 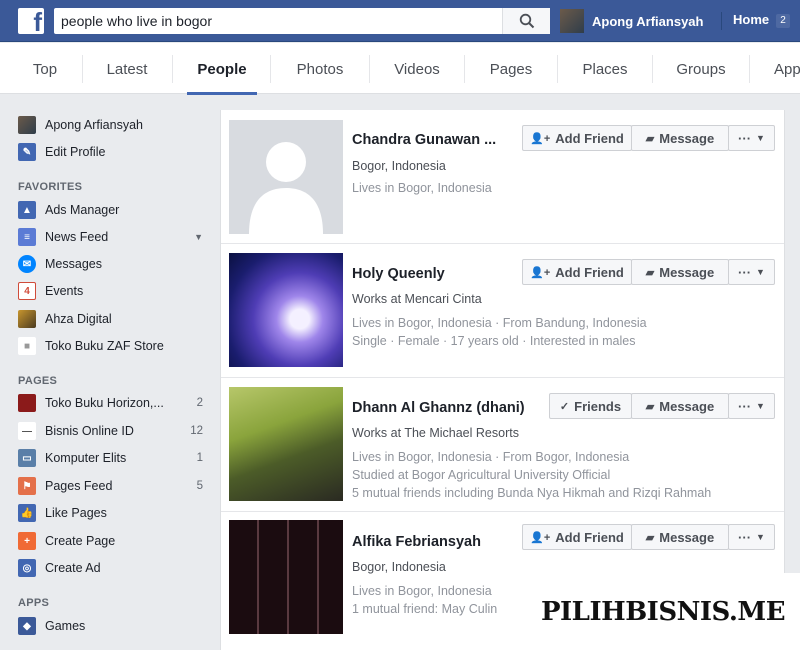 What do you see at coordinates (110, 513) in the screenshot?
I see `sidebar-item-like-pages: 👍 Like Pages` at bounding box center [110, 513].